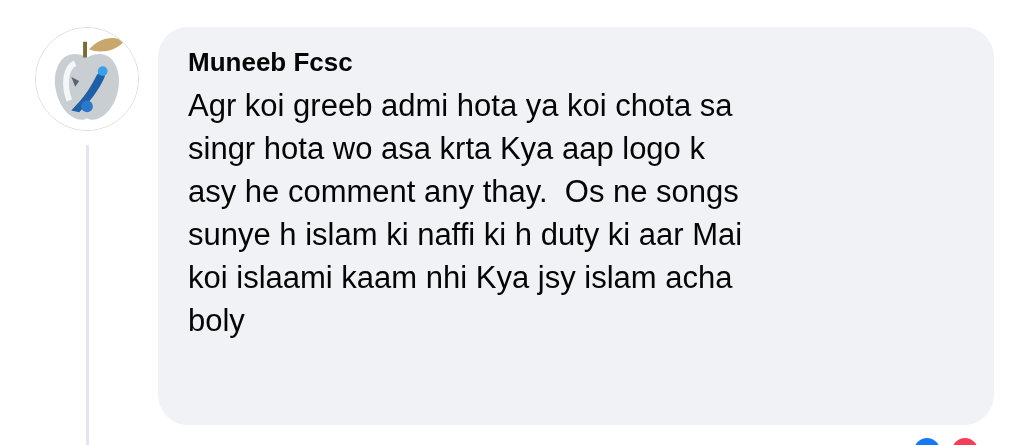 This screenshot has height=445, width=1024. What do you see at coordinates (576, 62) in the screenshot?
I see `author-name: Muneeb Fcsc` at bounding box center [576, 62].